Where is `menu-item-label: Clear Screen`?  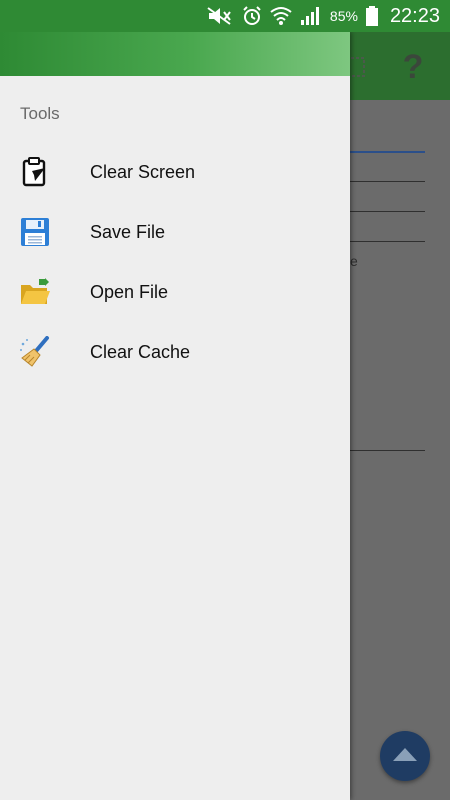
menu-item-label: Clear Screen is located at coordinates (143, 171).